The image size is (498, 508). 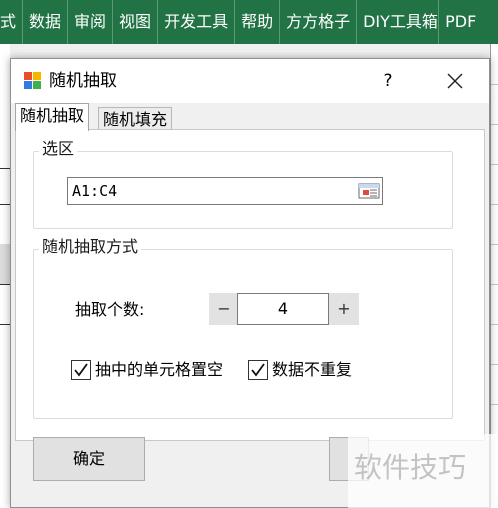 What do you see at coordinates (91, 22) in the screenshot?
I see `ribbon-tab-review: 审阅` at bounding box center [91, 22].